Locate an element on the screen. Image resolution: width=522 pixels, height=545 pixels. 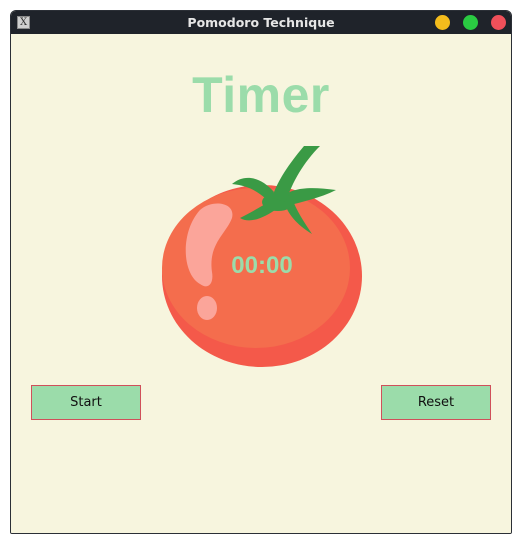
title-bar: X Pomodoro Technique is located at coordinates (261, 22).